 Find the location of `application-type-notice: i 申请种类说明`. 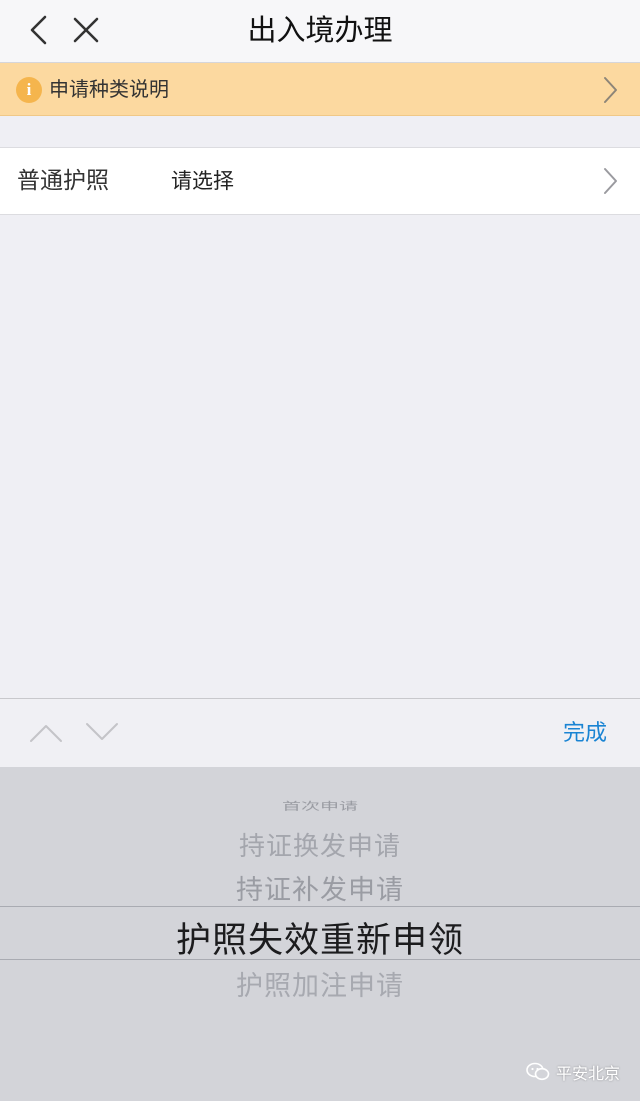

application-type-notice: i 申请种类说明 is located at coordinates (320, 89).